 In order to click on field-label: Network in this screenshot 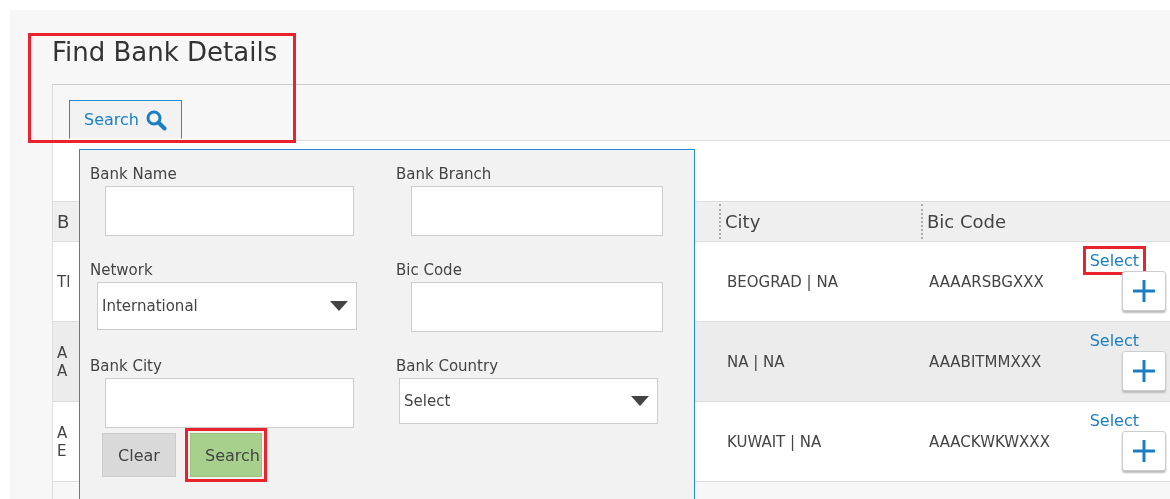, I will do `click(122, 270)`.